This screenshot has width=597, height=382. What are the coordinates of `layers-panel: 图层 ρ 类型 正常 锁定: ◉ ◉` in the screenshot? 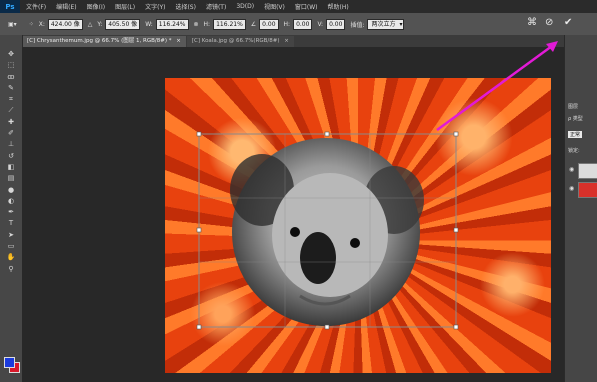 It's located at (580, 208).